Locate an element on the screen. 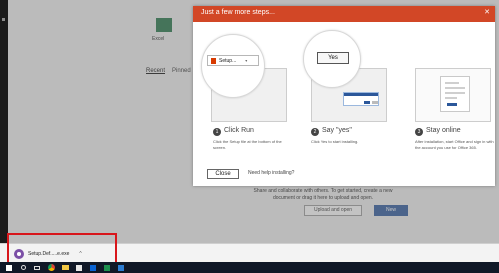 The height and width of the screenshot is (273, 499). excel-icon is located at coordinates (107, 267).